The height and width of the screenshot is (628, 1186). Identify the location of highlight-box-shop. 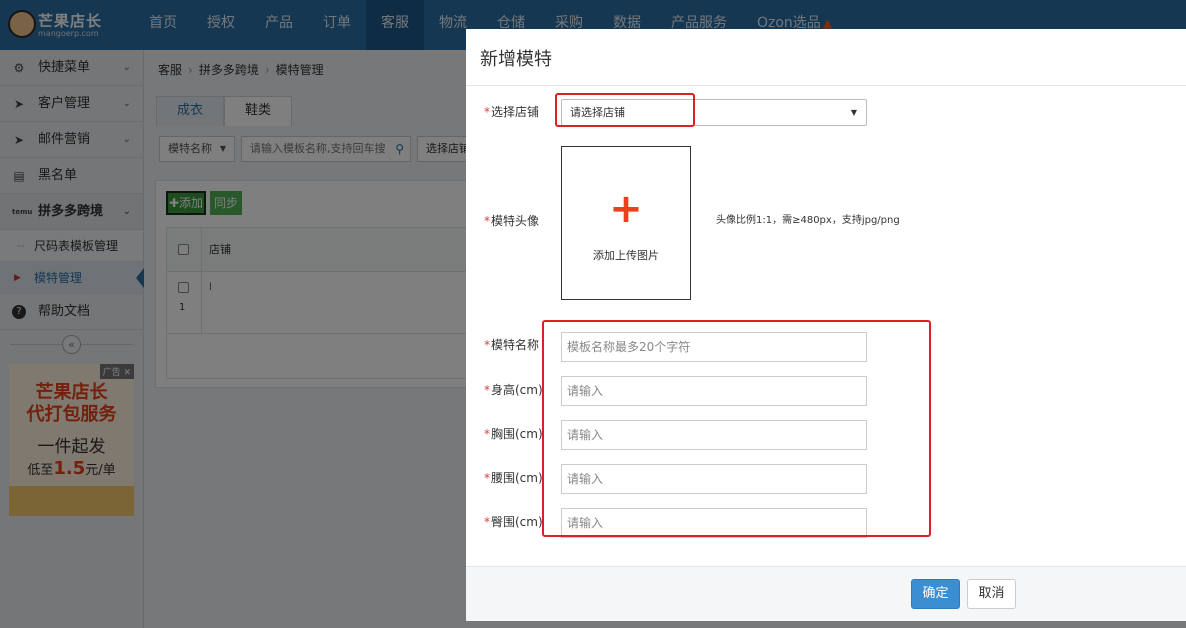
(625, 110).